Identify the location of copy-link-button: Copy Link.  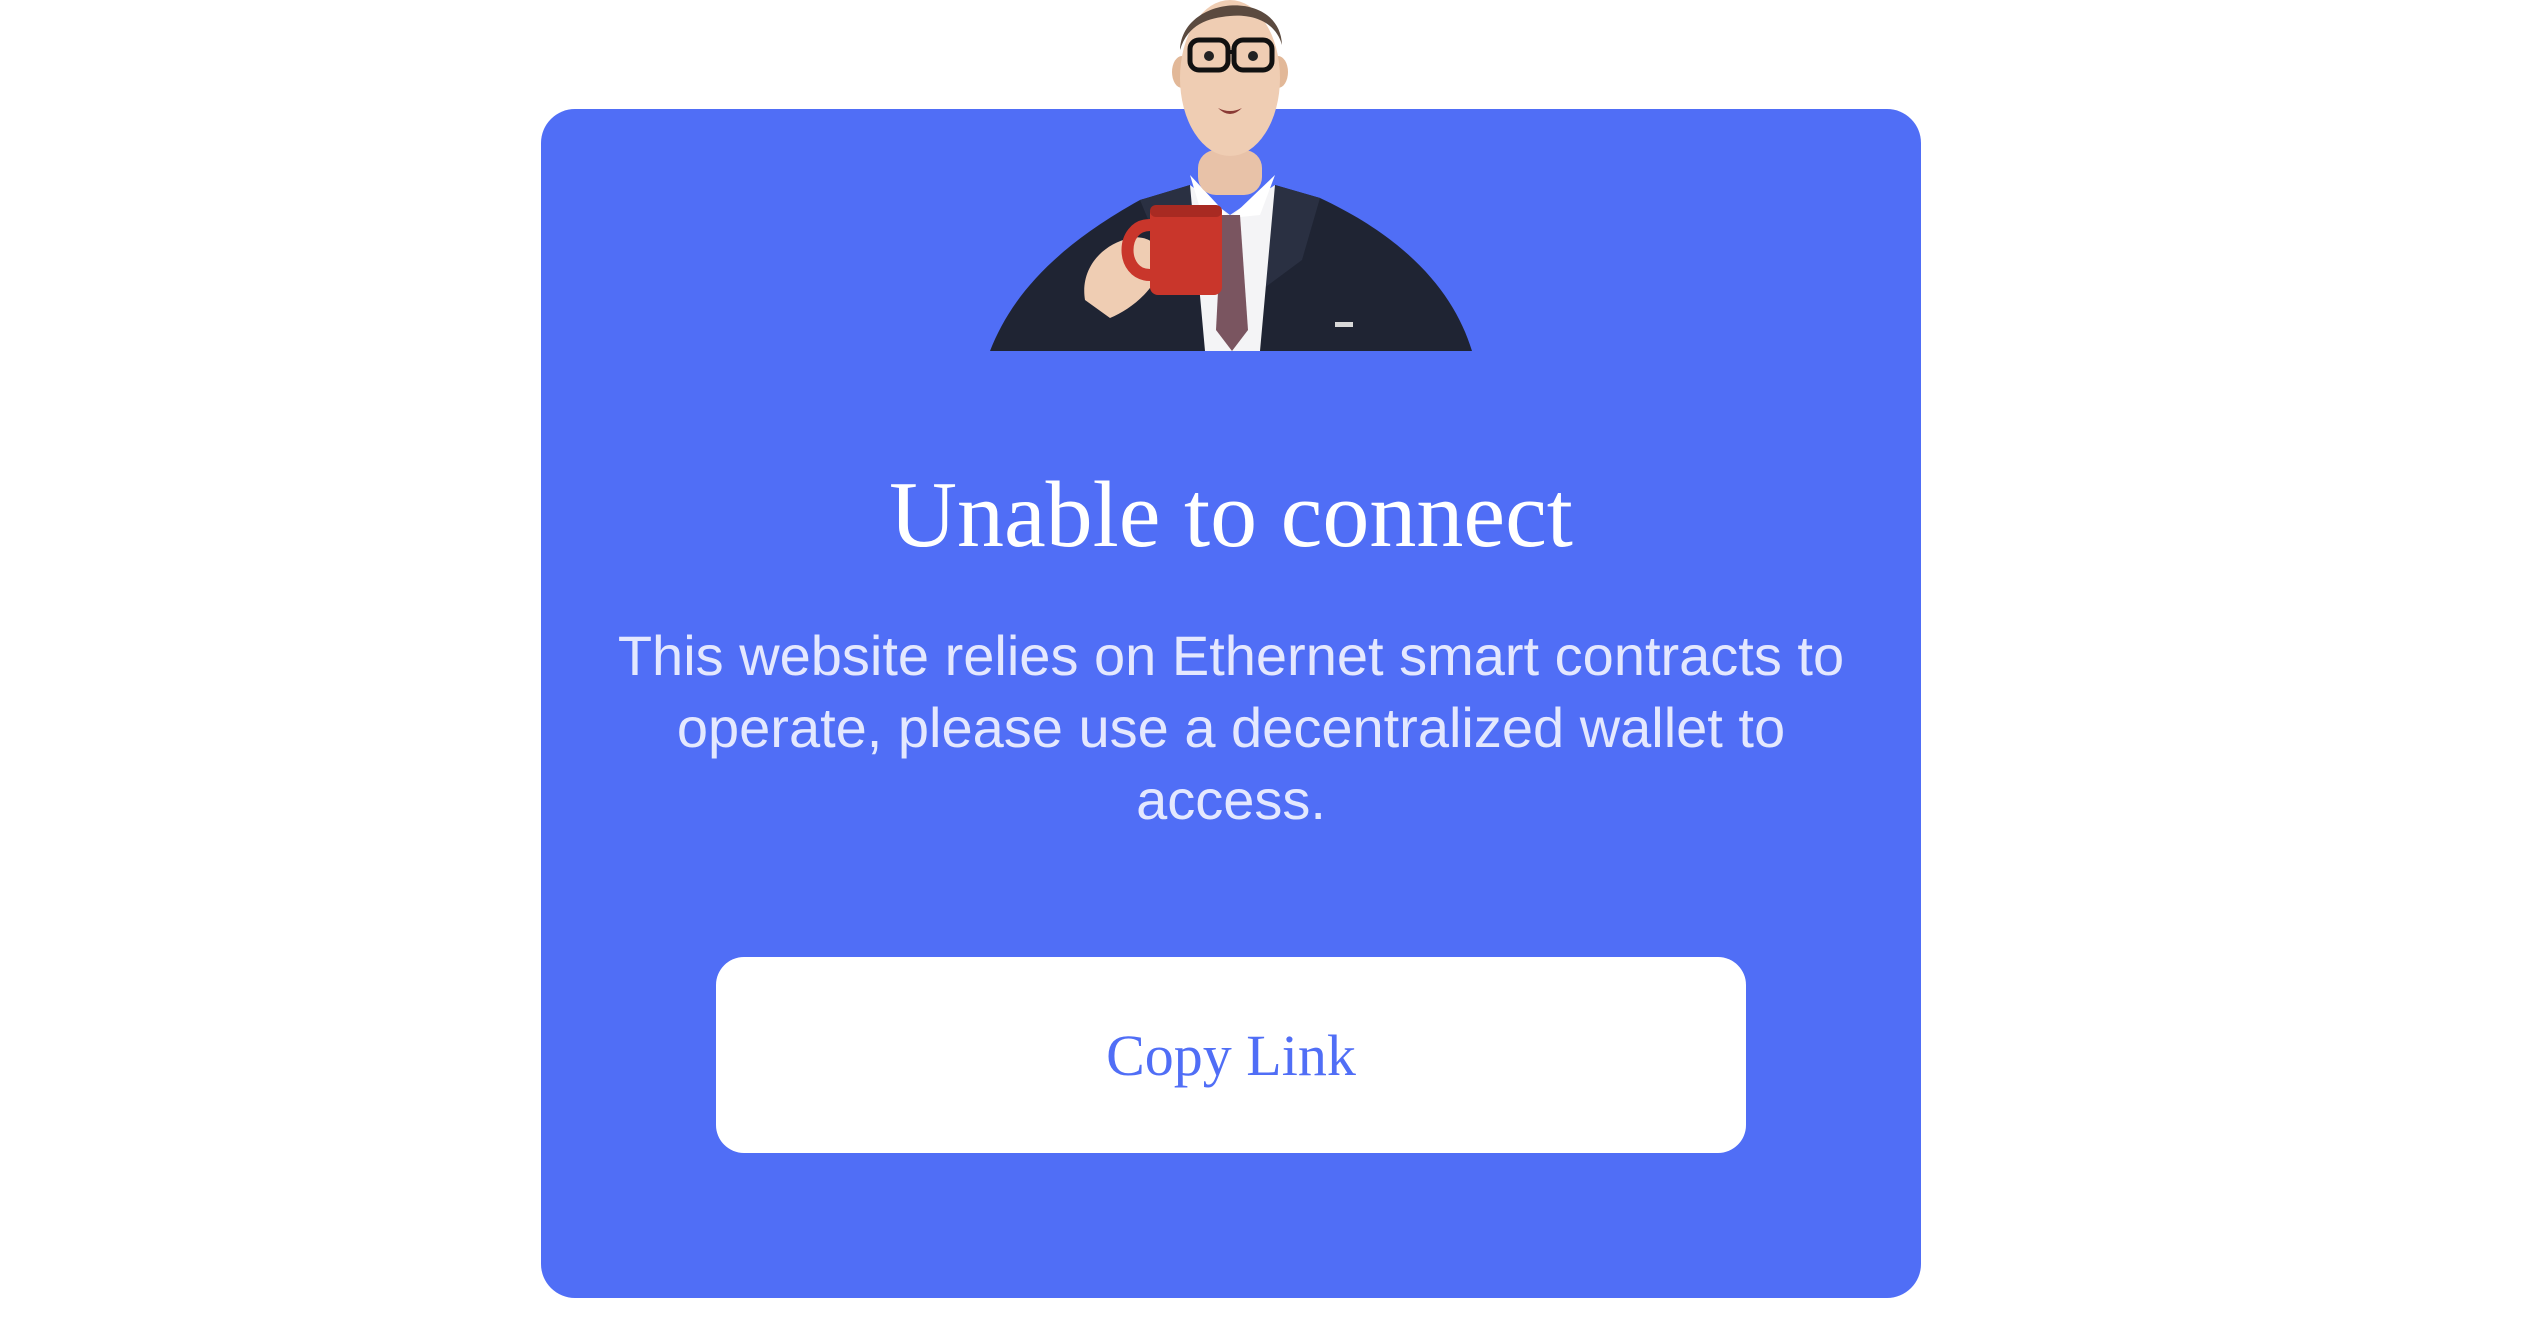
(1231, 1055).